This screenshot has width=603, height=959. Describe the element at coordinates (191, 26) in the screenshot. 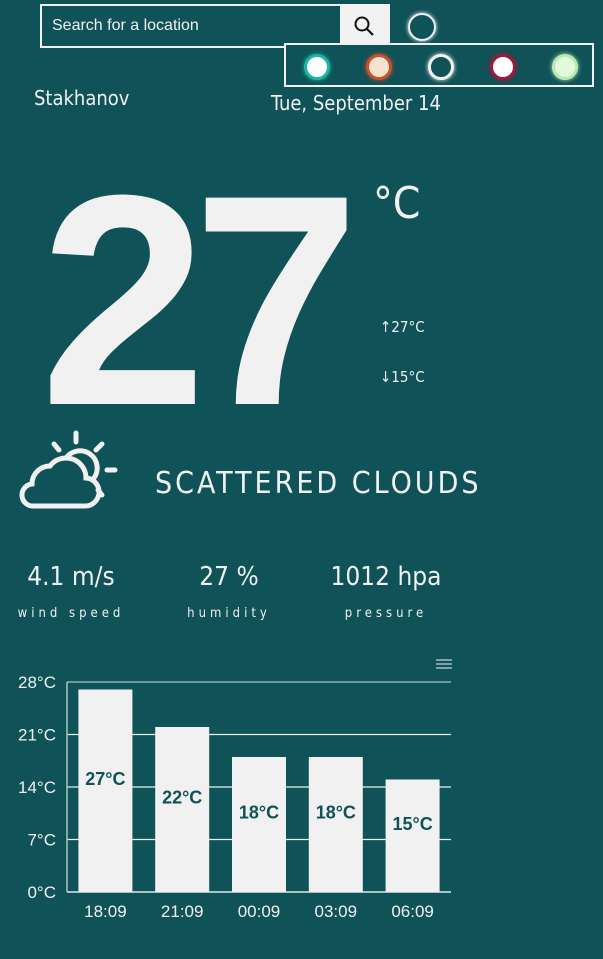

I see `search-input` at that location.